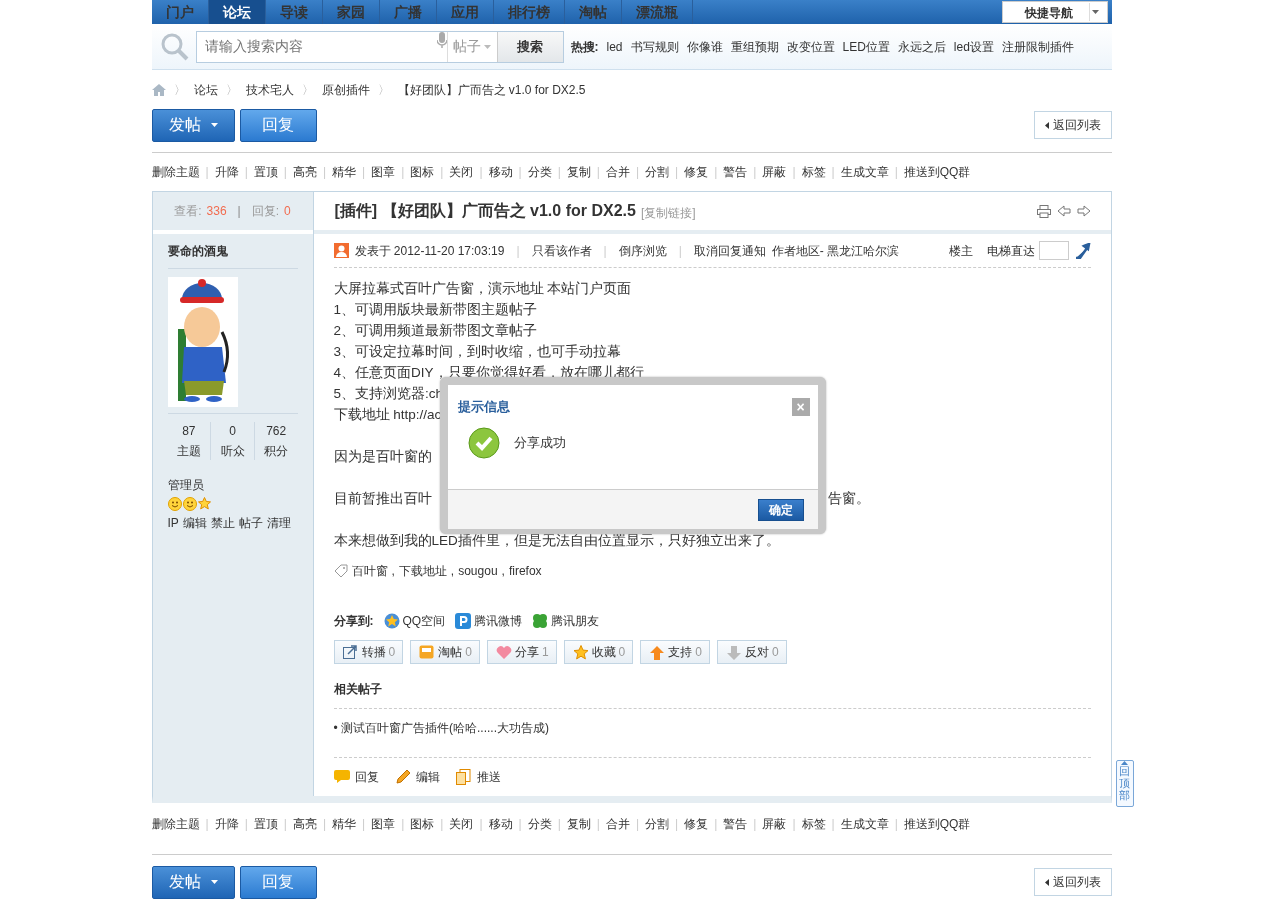  Describe the element at coordinates (269, 90) in the screenshot. I see `breadcrumb-link: 技术宅人` at that location.